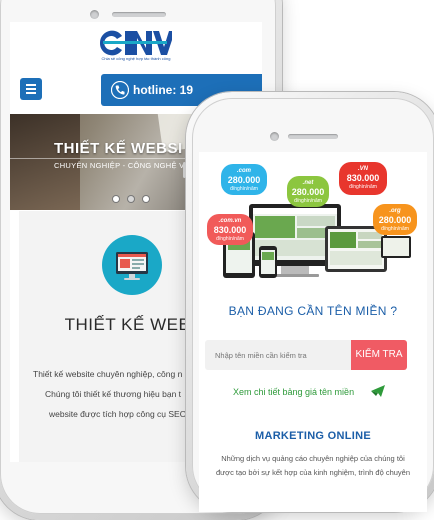 Image resolution: width=434 pixels, height=520 pixels. What do you see at coordinates (395, 219) in the screenshot?
I see `domain-price-tag: .org 280.000 đ/nghìn/năm` at bounding box center [395, 219].